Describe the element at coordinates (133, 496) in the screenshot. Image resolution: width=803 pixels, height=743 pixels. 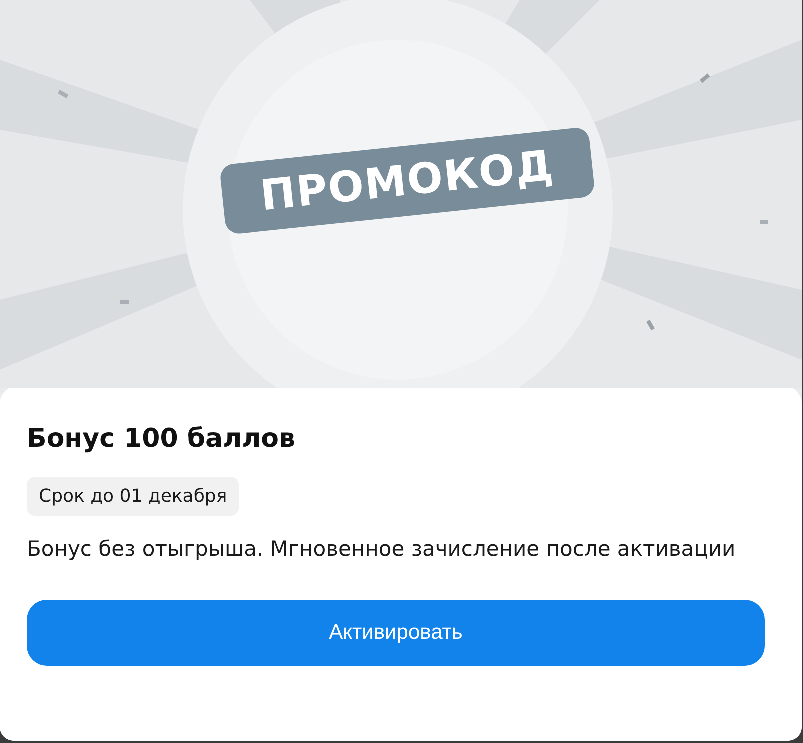
I see `expiry-tag: Срок до 01 декабря` at that location.